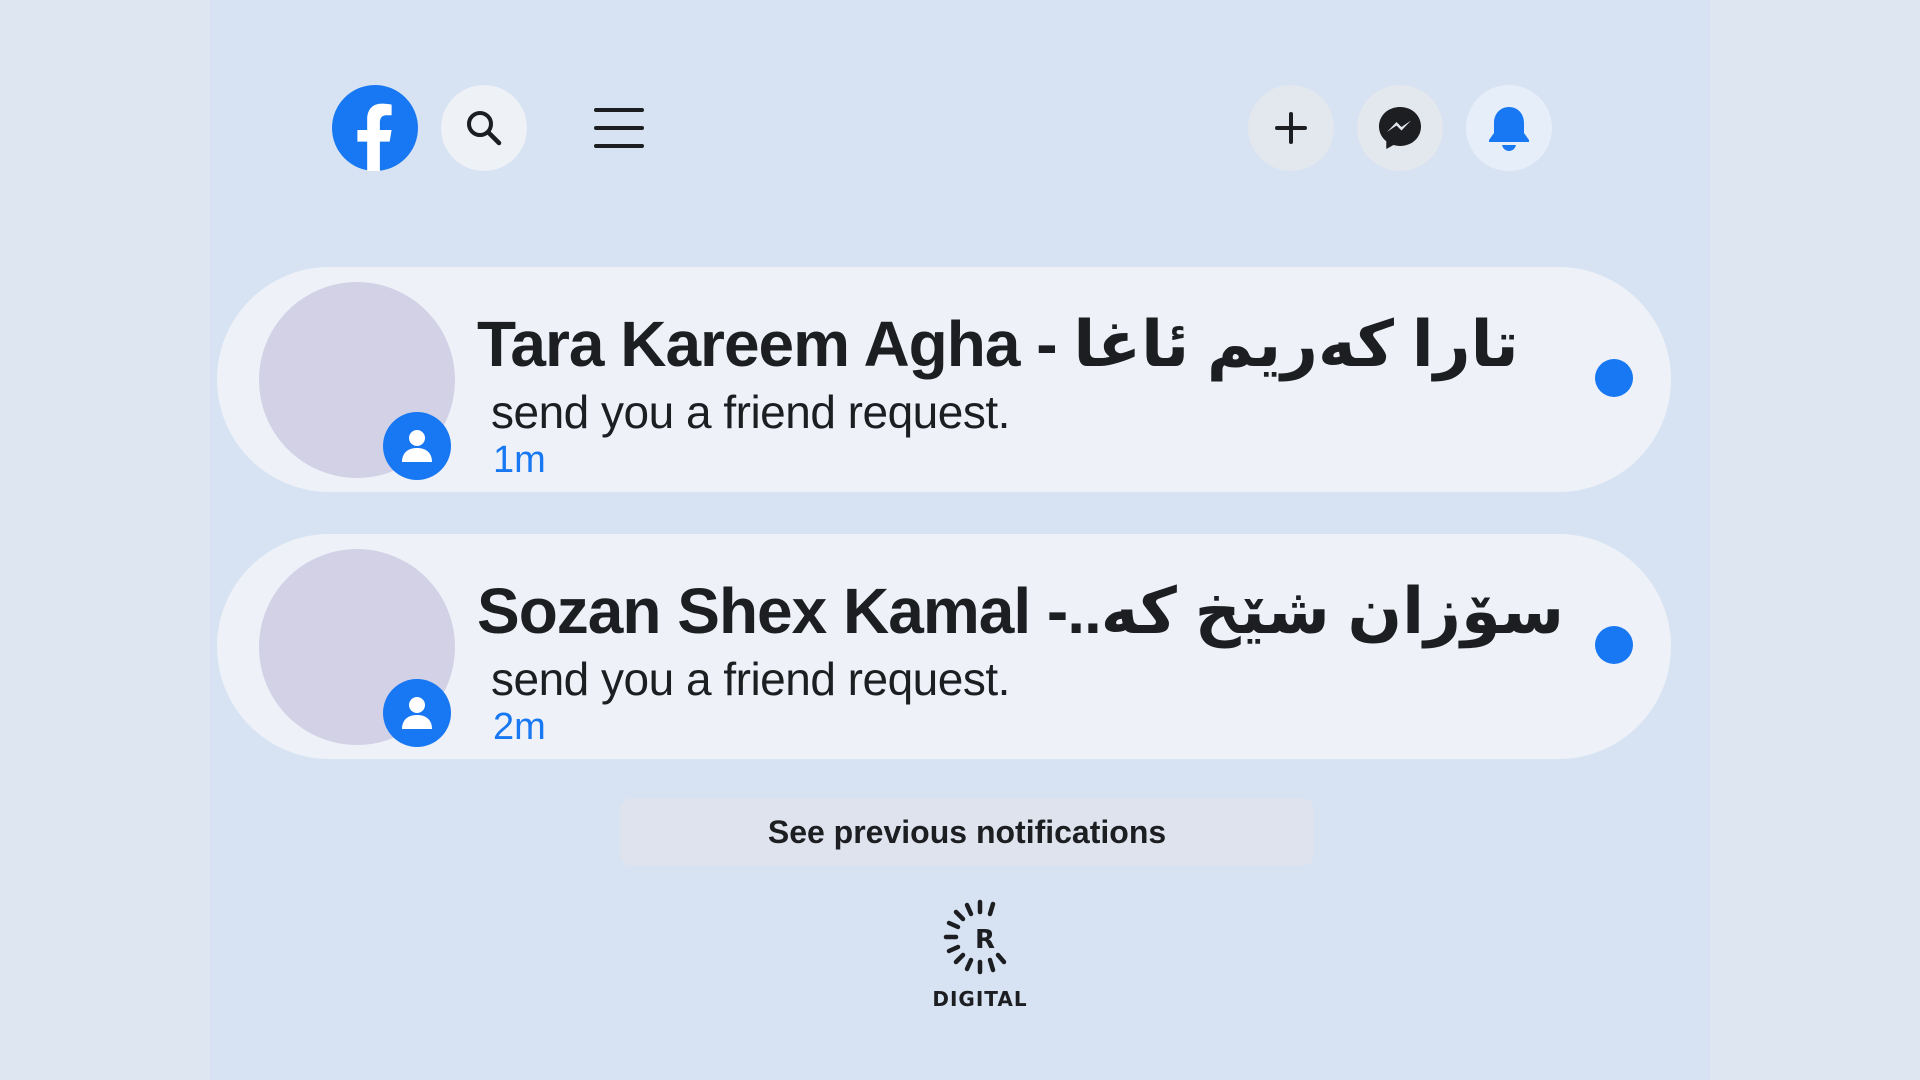  What do you see at coordinates (519, 460) in the screenshot?
I see `notification-time: 1m` at bounding box center [519, 460].